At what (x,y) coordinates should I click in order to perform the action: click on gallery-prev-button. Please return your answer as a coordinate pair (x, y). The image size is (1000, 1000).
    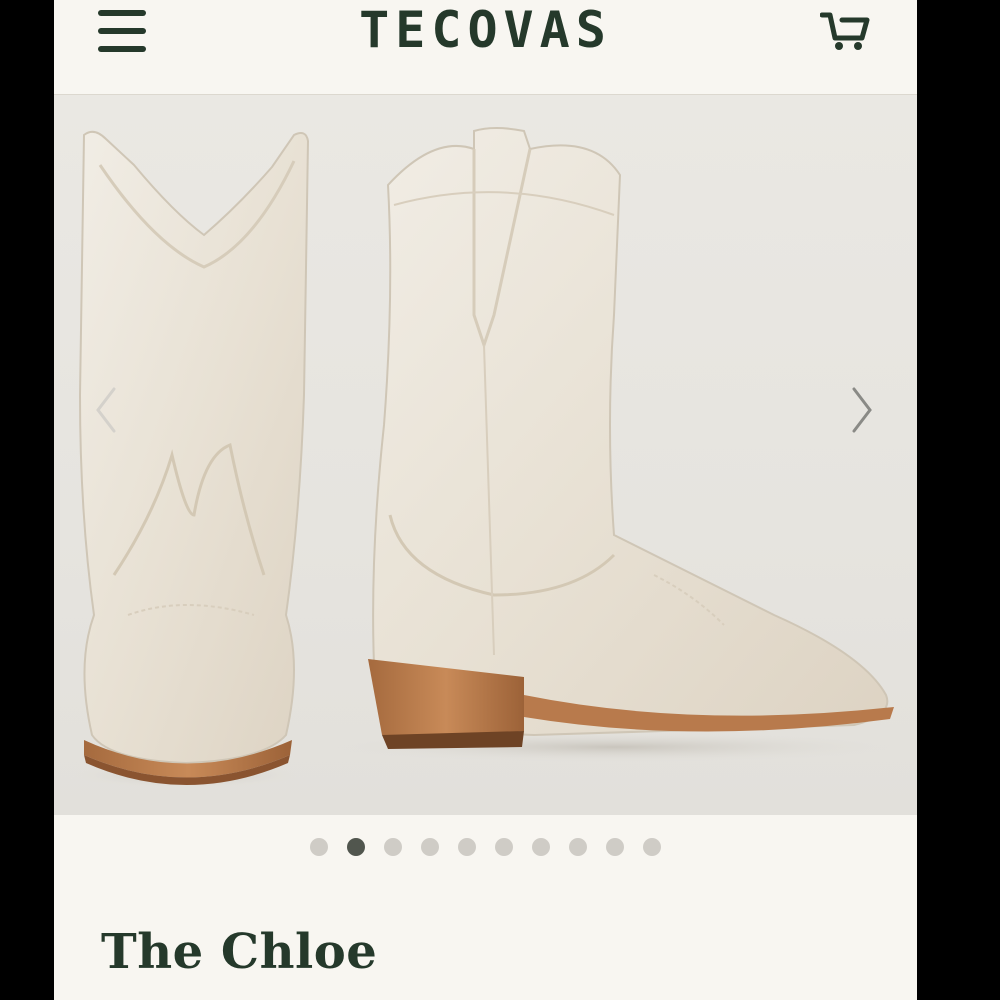
    Looking at the image, I should click on (106, 410).